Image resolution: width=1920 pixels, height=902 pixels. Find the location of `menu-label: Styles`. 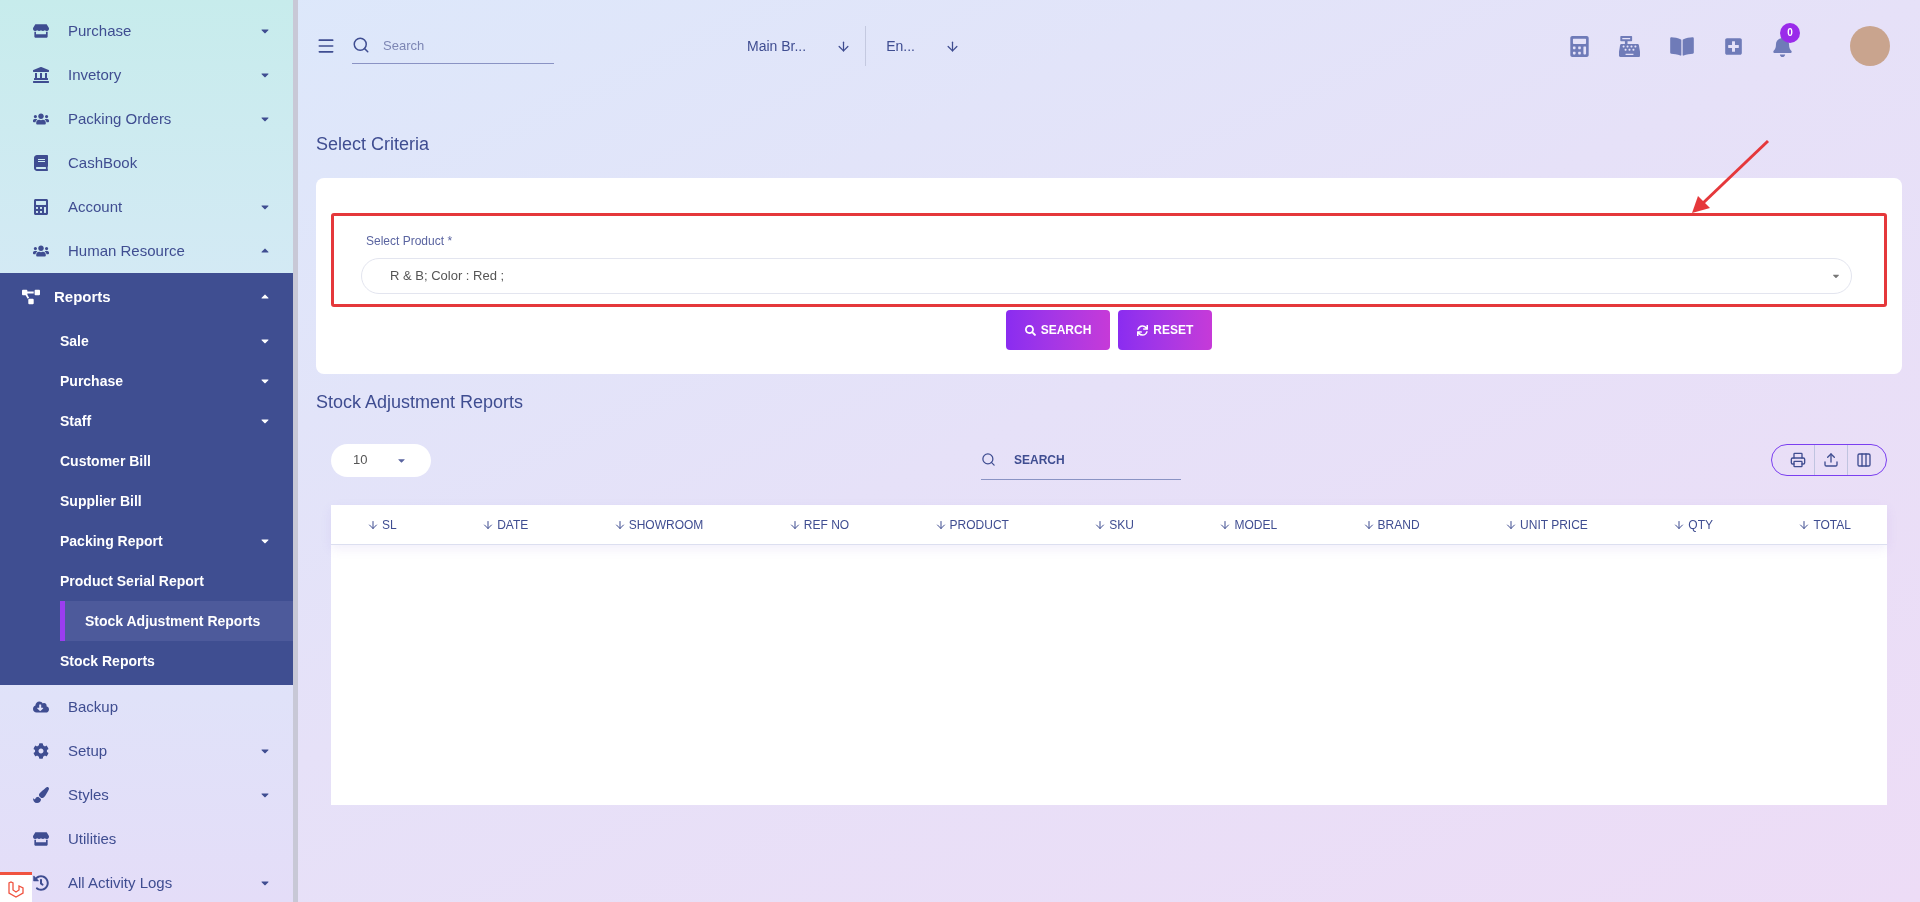

menu-label: Styles is located at coordinates (89, 794).